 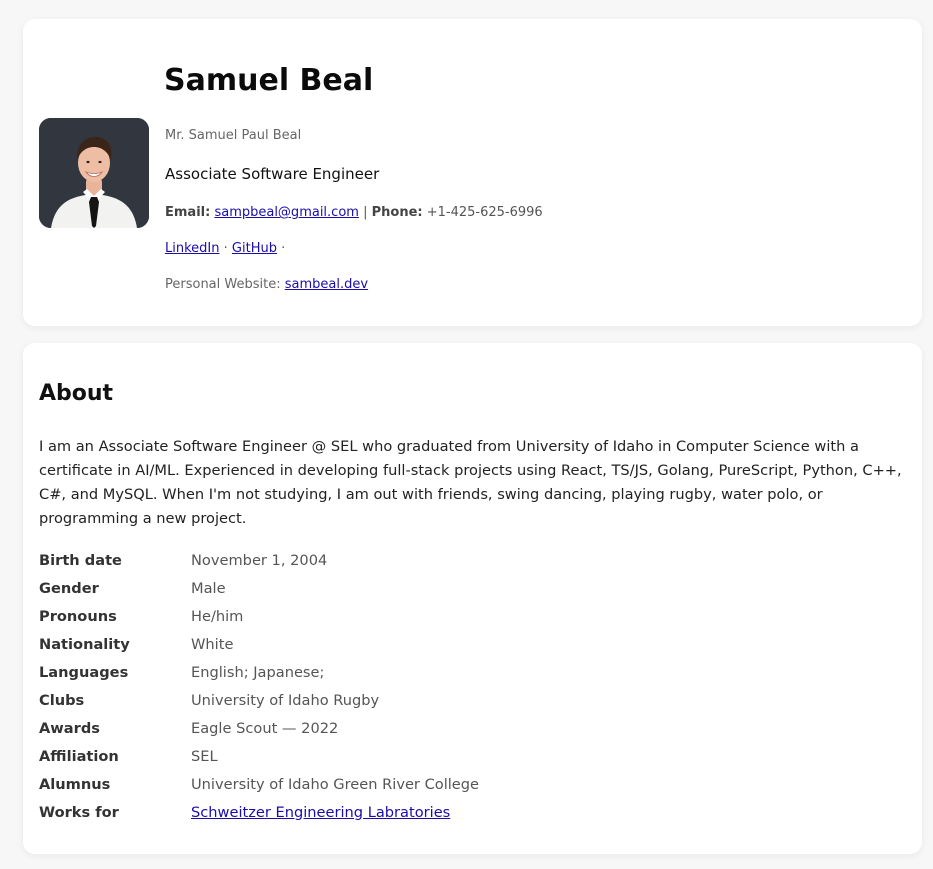 What do you see at coordinates (473, 644) in the screenshot?
I see `fact-row-nationality: Nationality White` at bounding box center [473, 644].